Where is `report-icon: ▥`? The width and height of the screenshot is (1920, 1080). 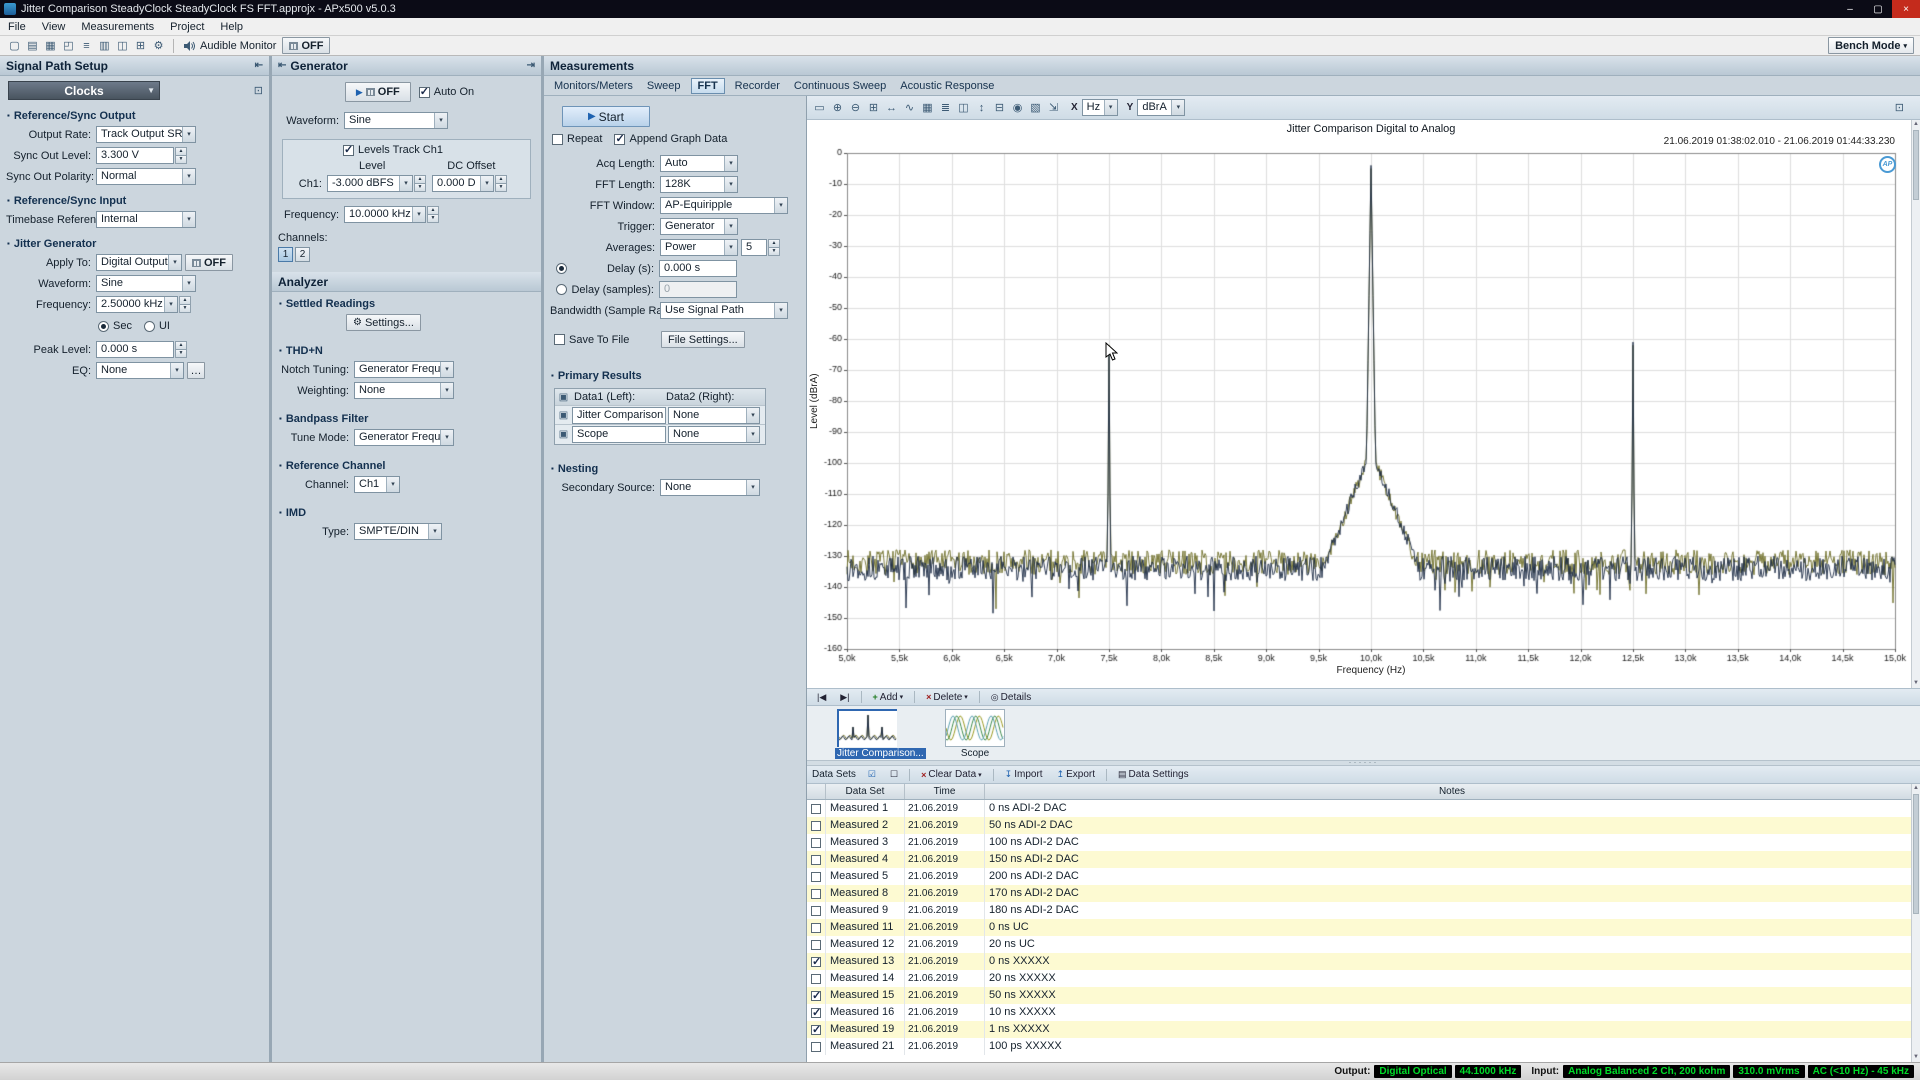
report-icon: ▥ is located at coordinates (104, 46).